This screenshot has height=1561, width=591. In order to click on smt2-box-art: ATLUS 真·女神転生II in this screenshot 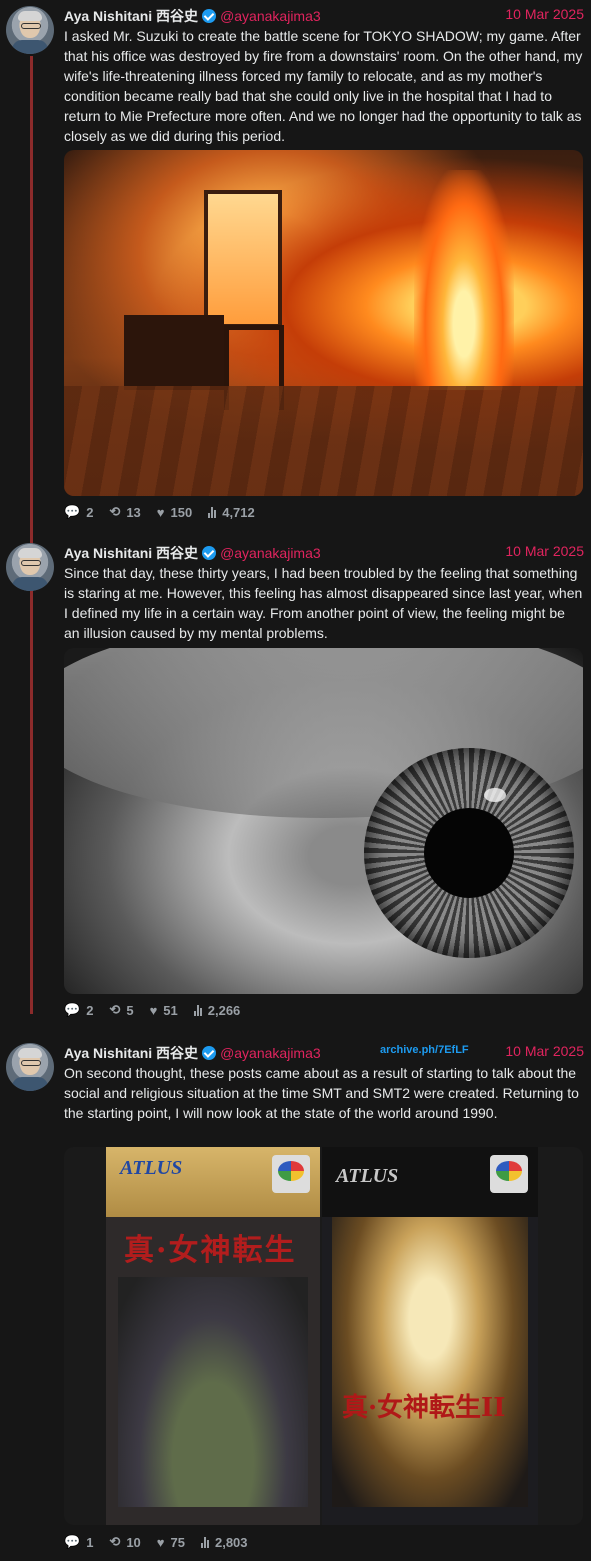, I will do `click(430, 1336)`.